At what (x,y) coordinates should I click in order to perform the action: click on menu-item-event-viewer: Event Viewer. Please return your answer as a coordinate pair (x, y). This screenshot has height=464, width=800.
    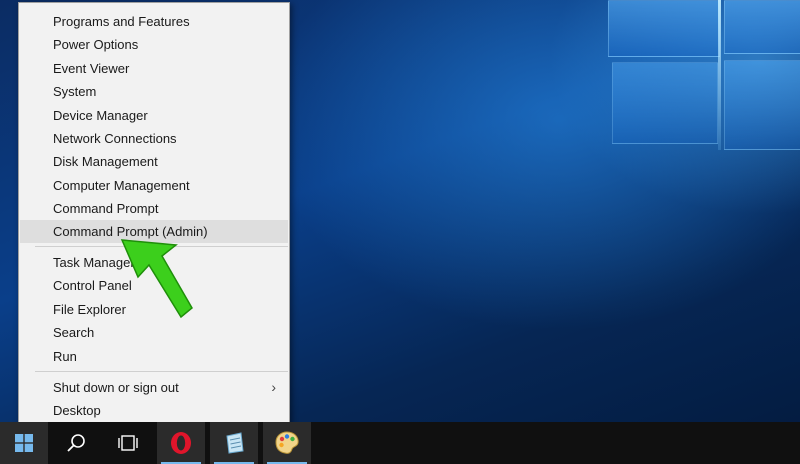
    Looking at the image, I should click on (154, 68).